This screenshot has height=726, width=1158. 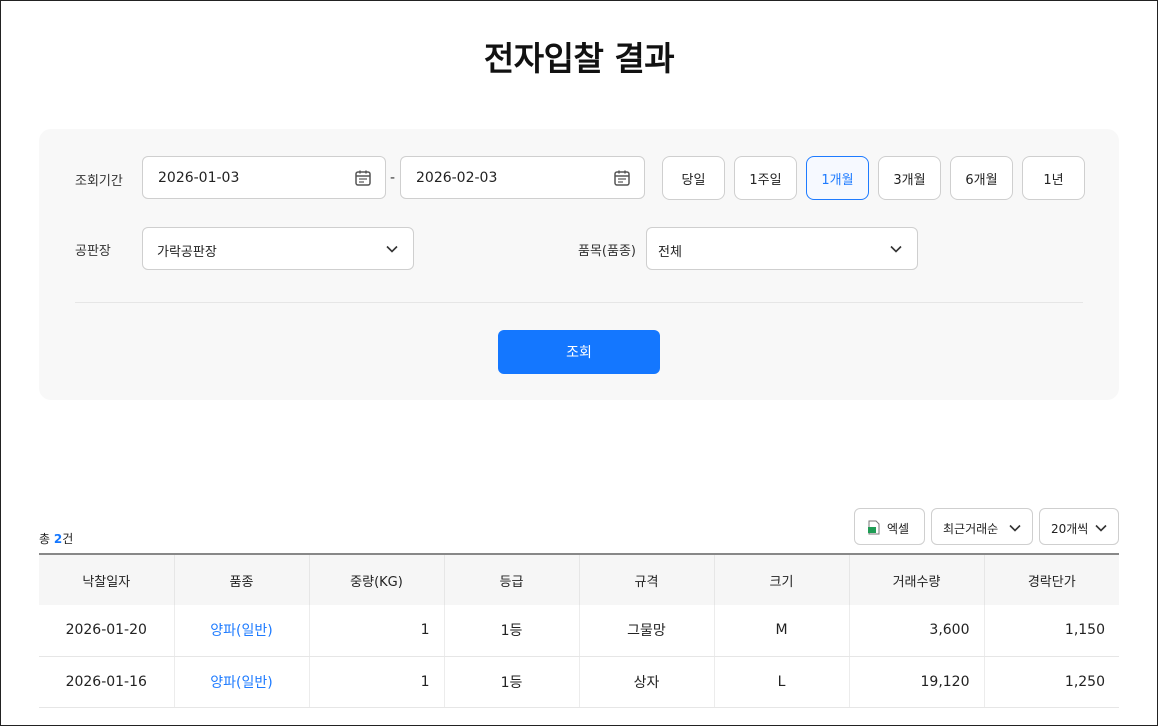 What do you see at coordinates (1053, 178) in the screenshot?
I see `period-button-1-year: 1년` at bounding box center [1053, 178].